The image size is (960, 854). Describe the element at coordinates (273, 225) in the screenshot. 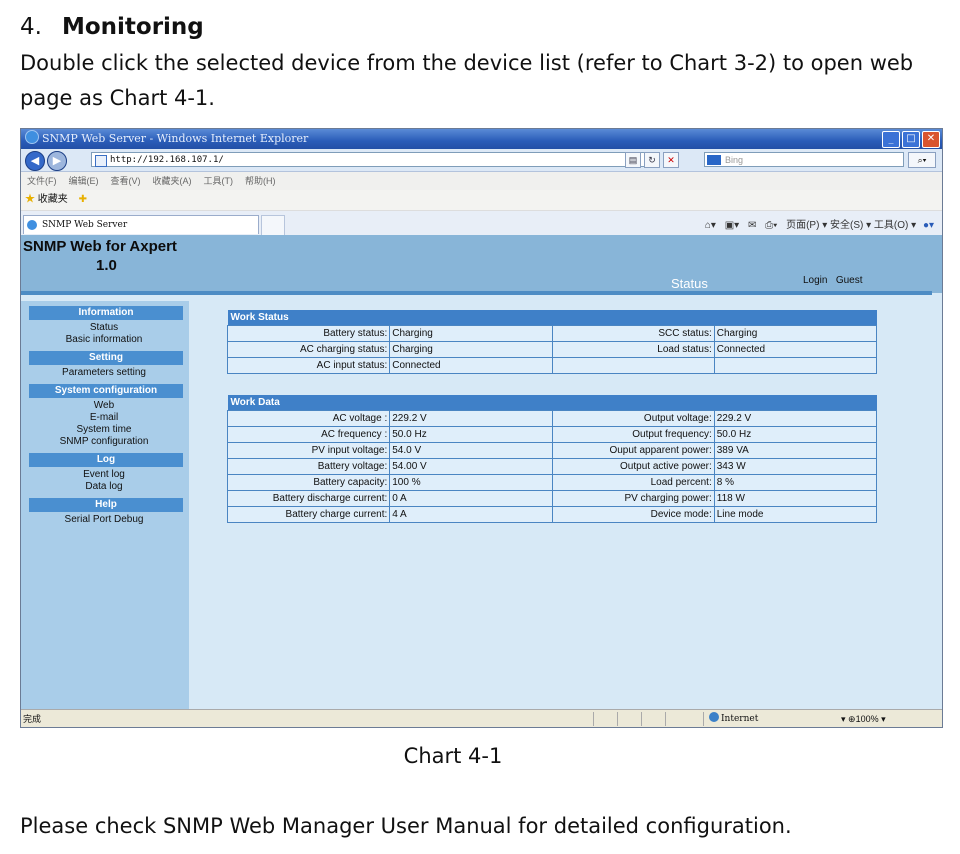

I see `new-tab-button` at that location.